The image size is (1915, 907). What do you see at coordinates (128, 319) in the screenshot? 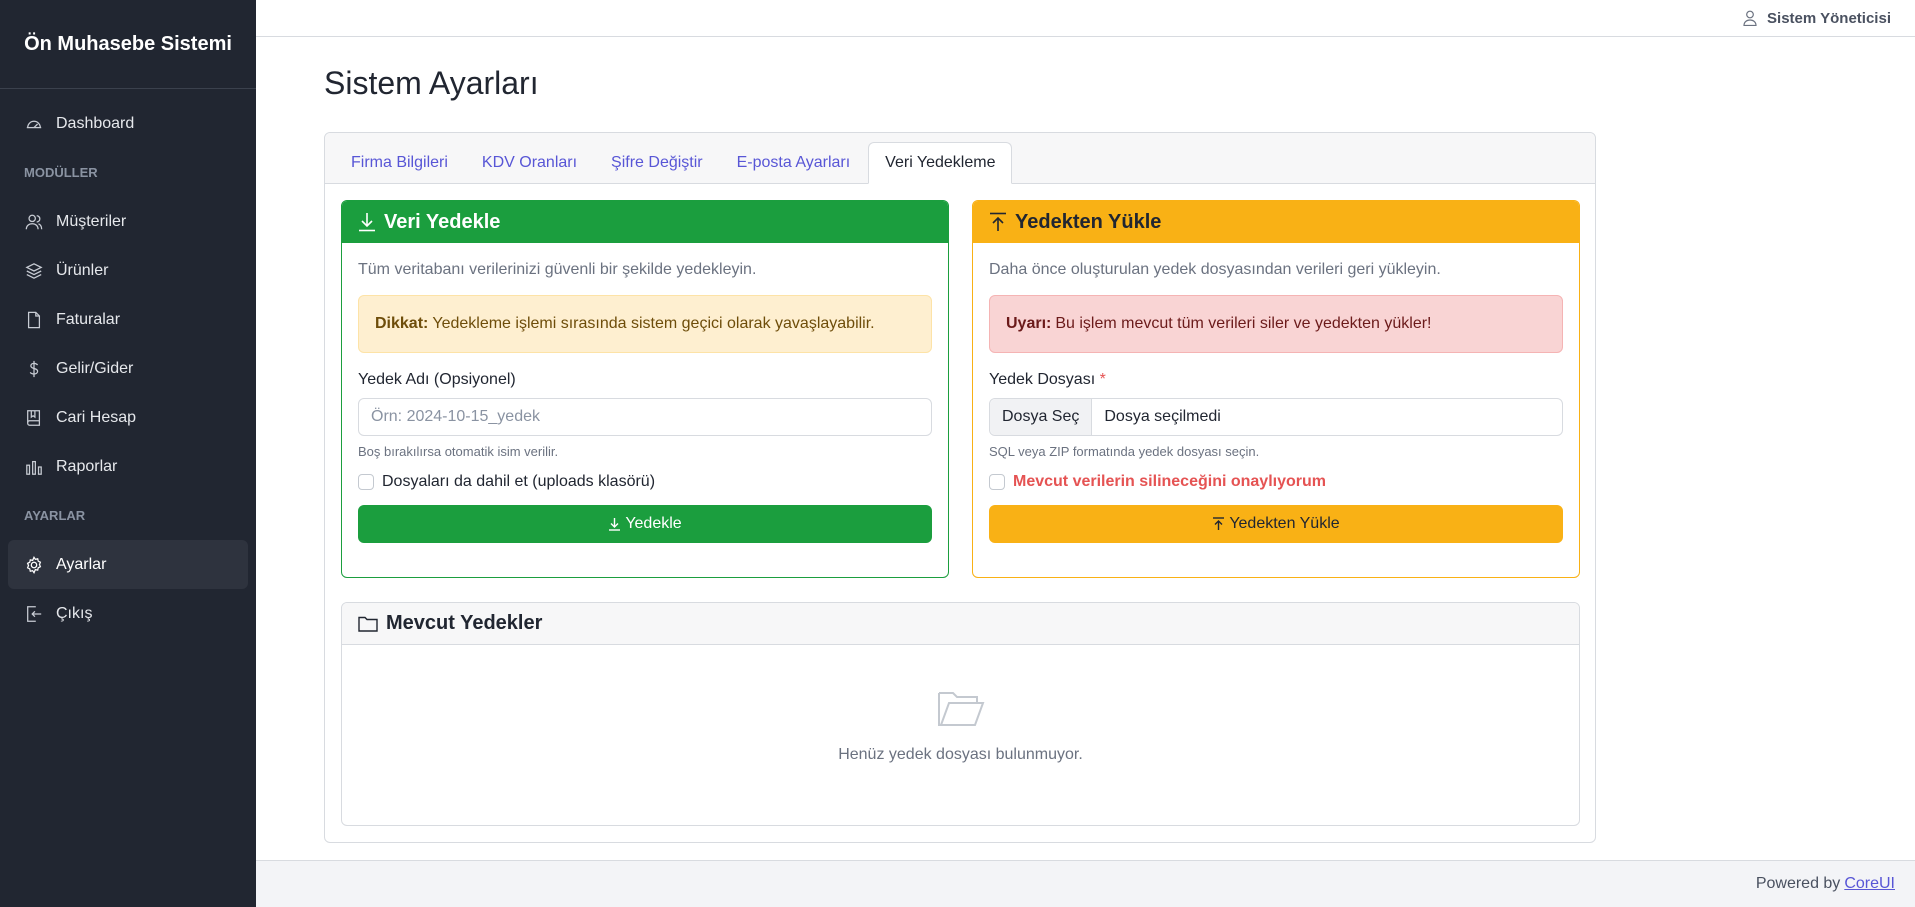
I see `sidebar-item-invoices: Faturalar` at bounding box center [128, 319].